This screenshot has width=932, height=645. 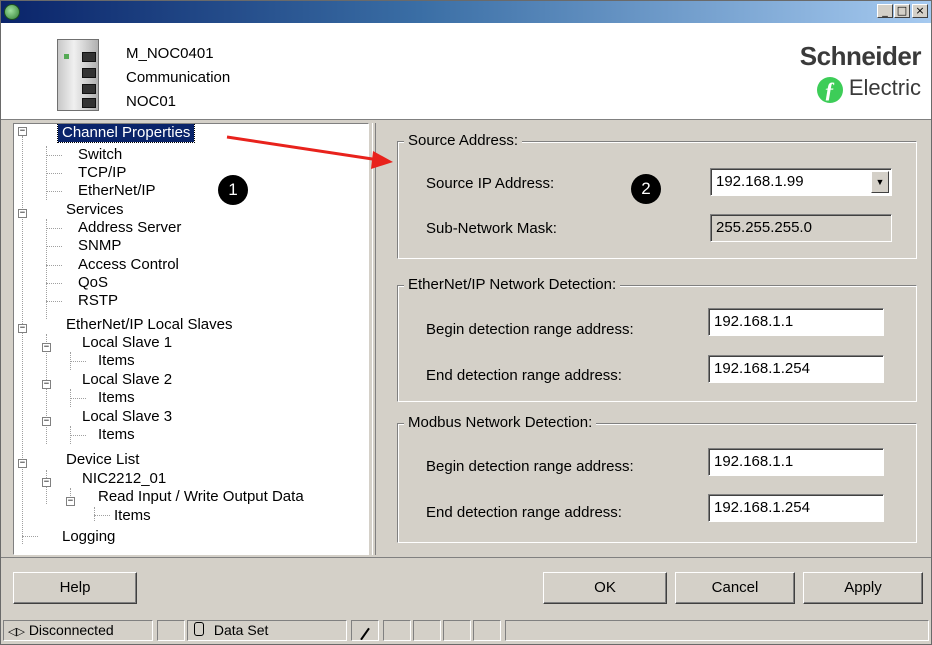 I want to click on status-bar: ◁▷ Disconnected Data Set, so click(x=466, y=630).